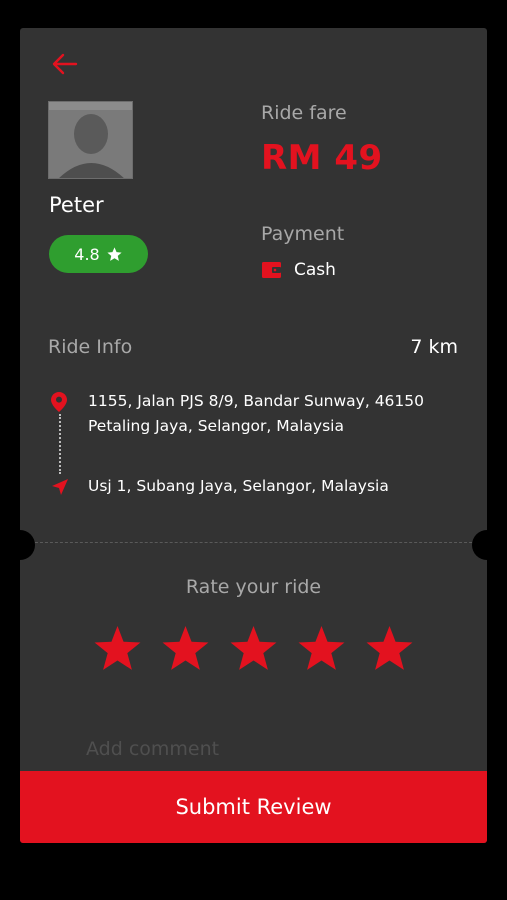  Describe the element at coordinates (253, 749) in the screenshot. I see `comment-input` at that location.